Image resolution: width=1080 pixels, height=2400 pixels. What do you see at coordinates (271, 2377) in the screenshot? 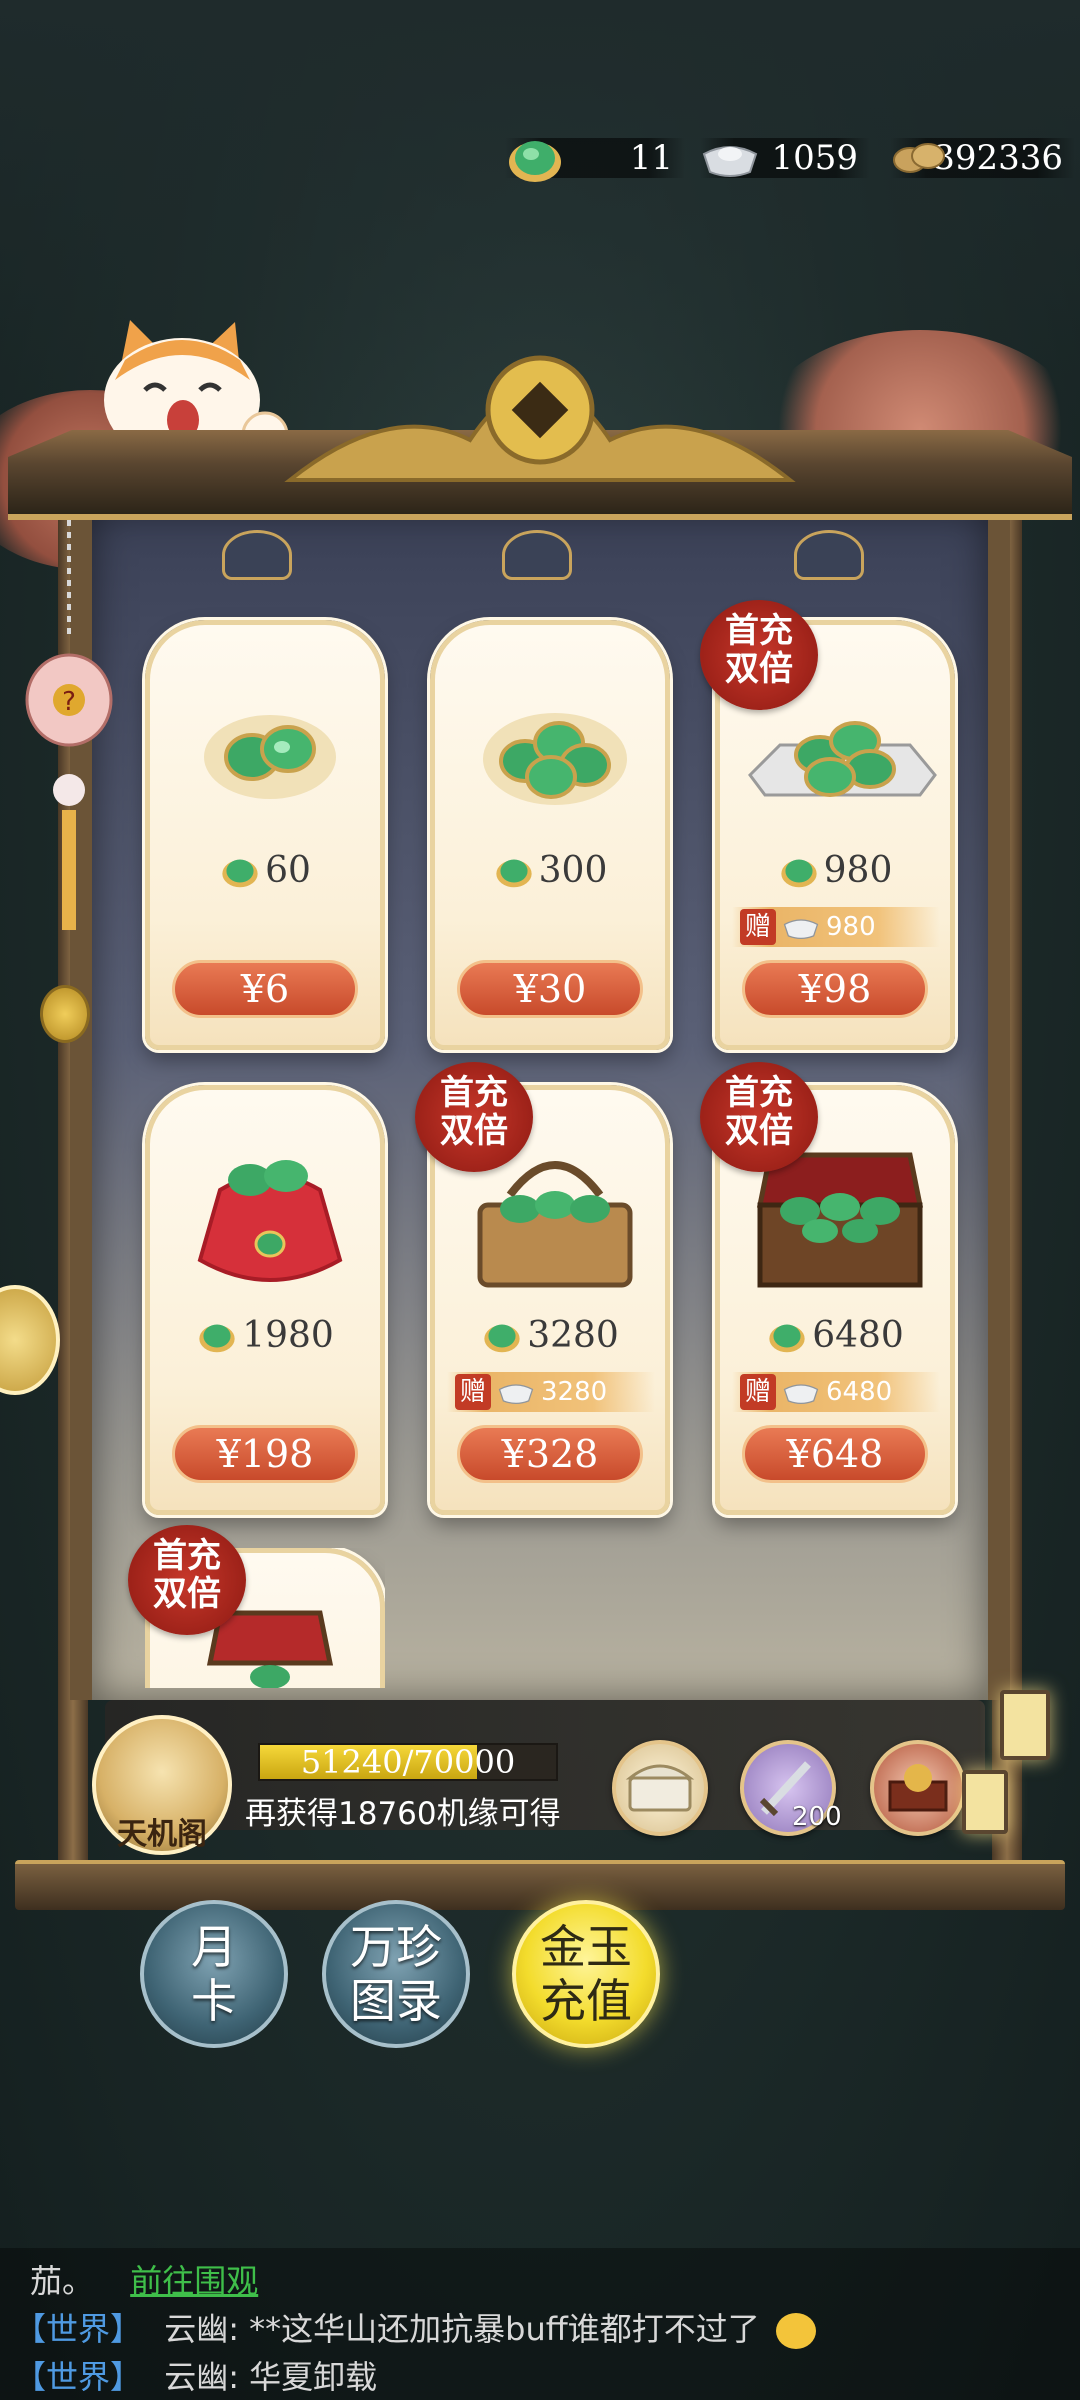
I see `chat-text: 云幽: 华夏卸载` at bounding box center [271, 2377].